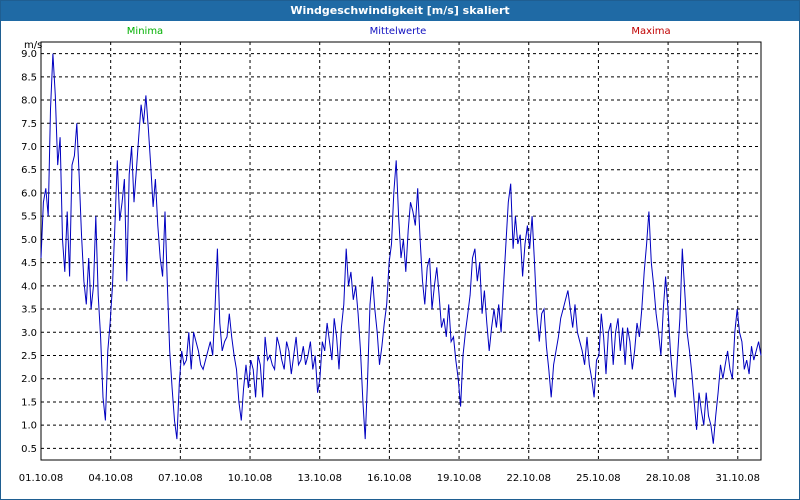  I want to click on x-tick-label: 25.10.08, so click(598, 478).